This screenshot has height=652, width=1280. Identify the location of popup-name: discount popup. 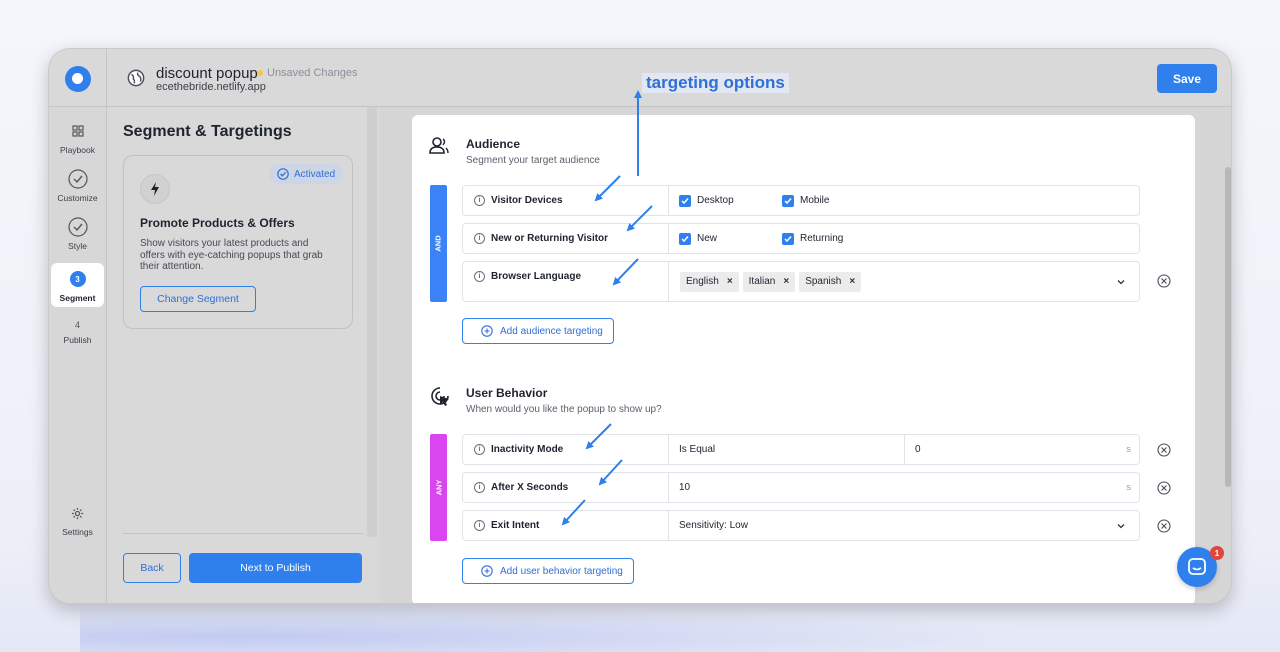
(207, 73).